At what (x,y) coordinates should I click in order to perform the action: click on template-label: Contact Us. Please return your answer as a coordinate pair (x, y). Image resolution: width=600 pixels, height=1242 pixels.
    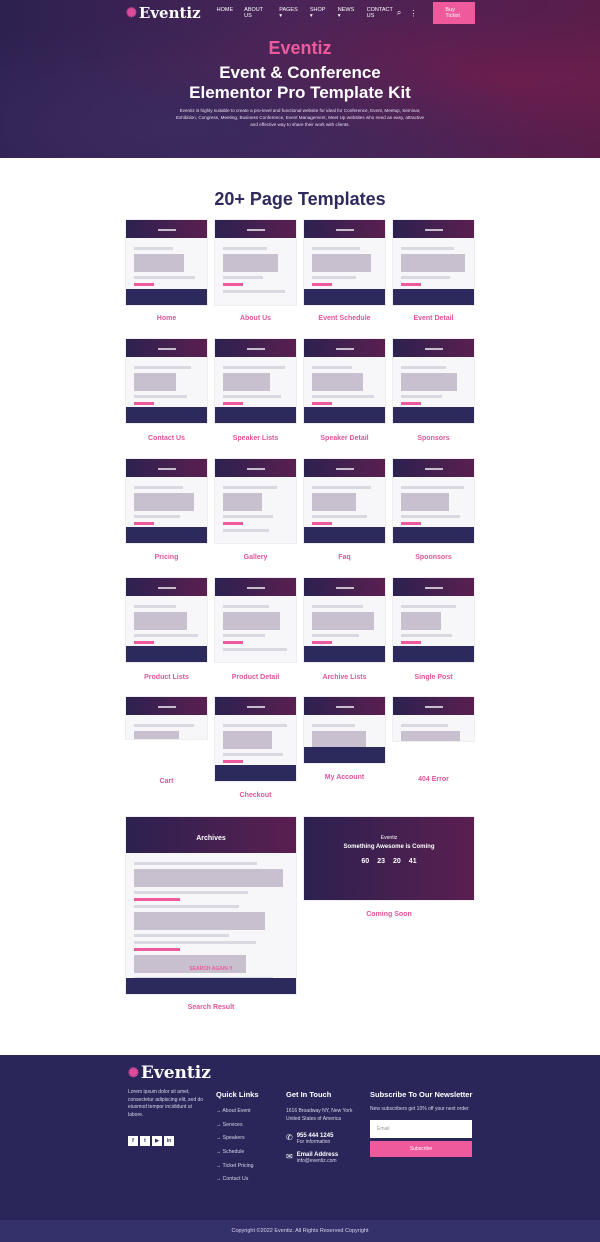
    Looking at the image, I should click on (166, 438).